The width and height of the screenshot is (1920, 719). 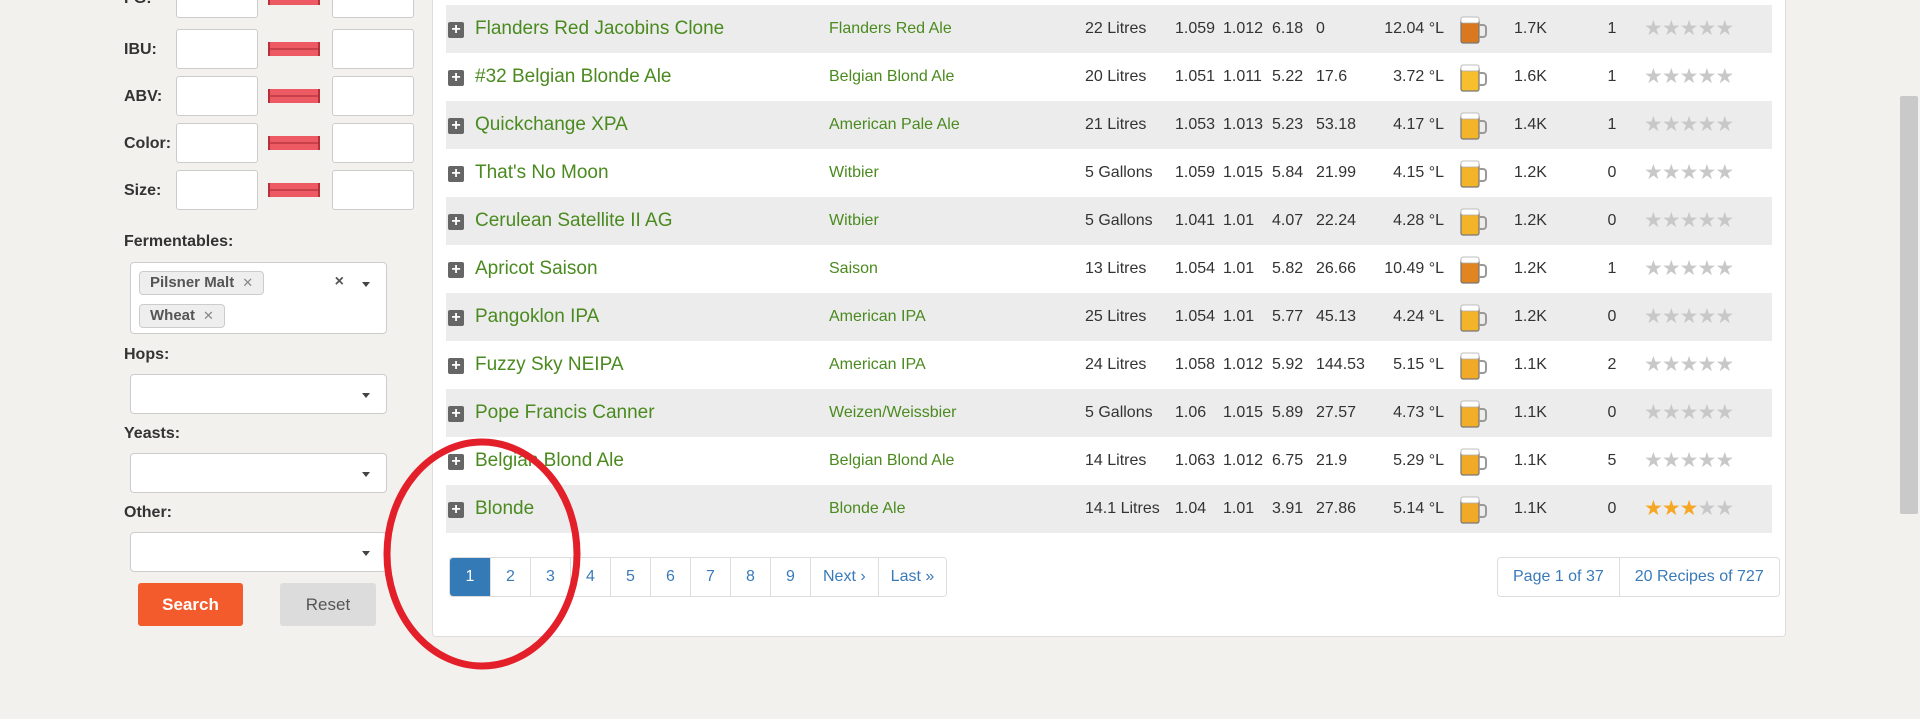 What do you see at coordinates (573, 77) in the screenshot?
I see `recipe-name-link: #32 Belgian Blonde Ale` at bounding box center [573, 77].